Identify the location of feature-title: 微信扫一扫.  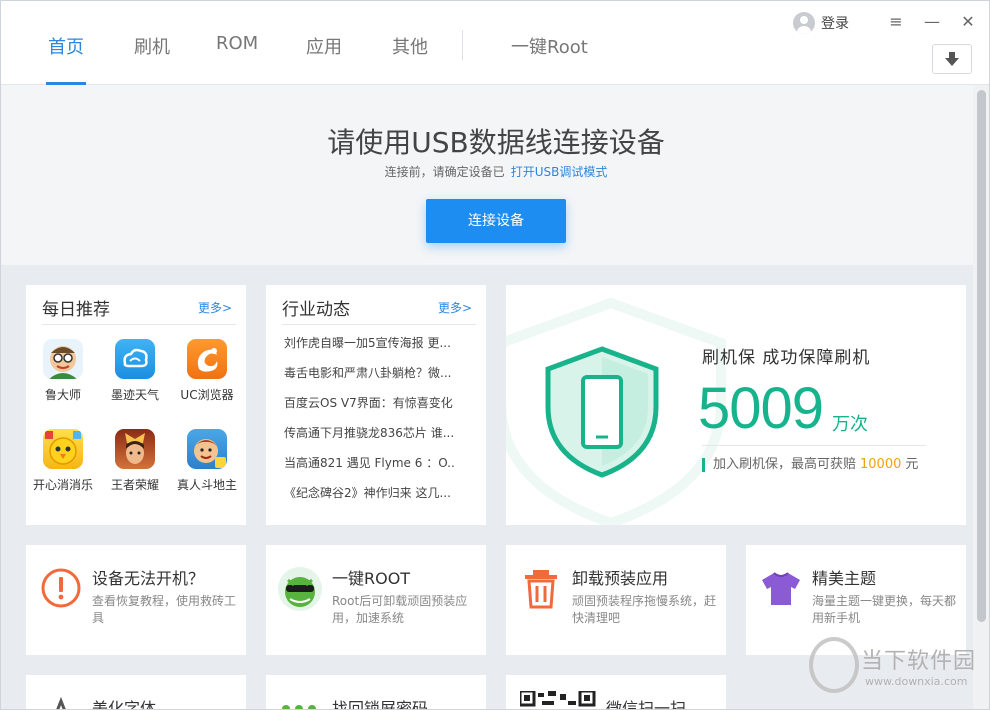
(646, 704).